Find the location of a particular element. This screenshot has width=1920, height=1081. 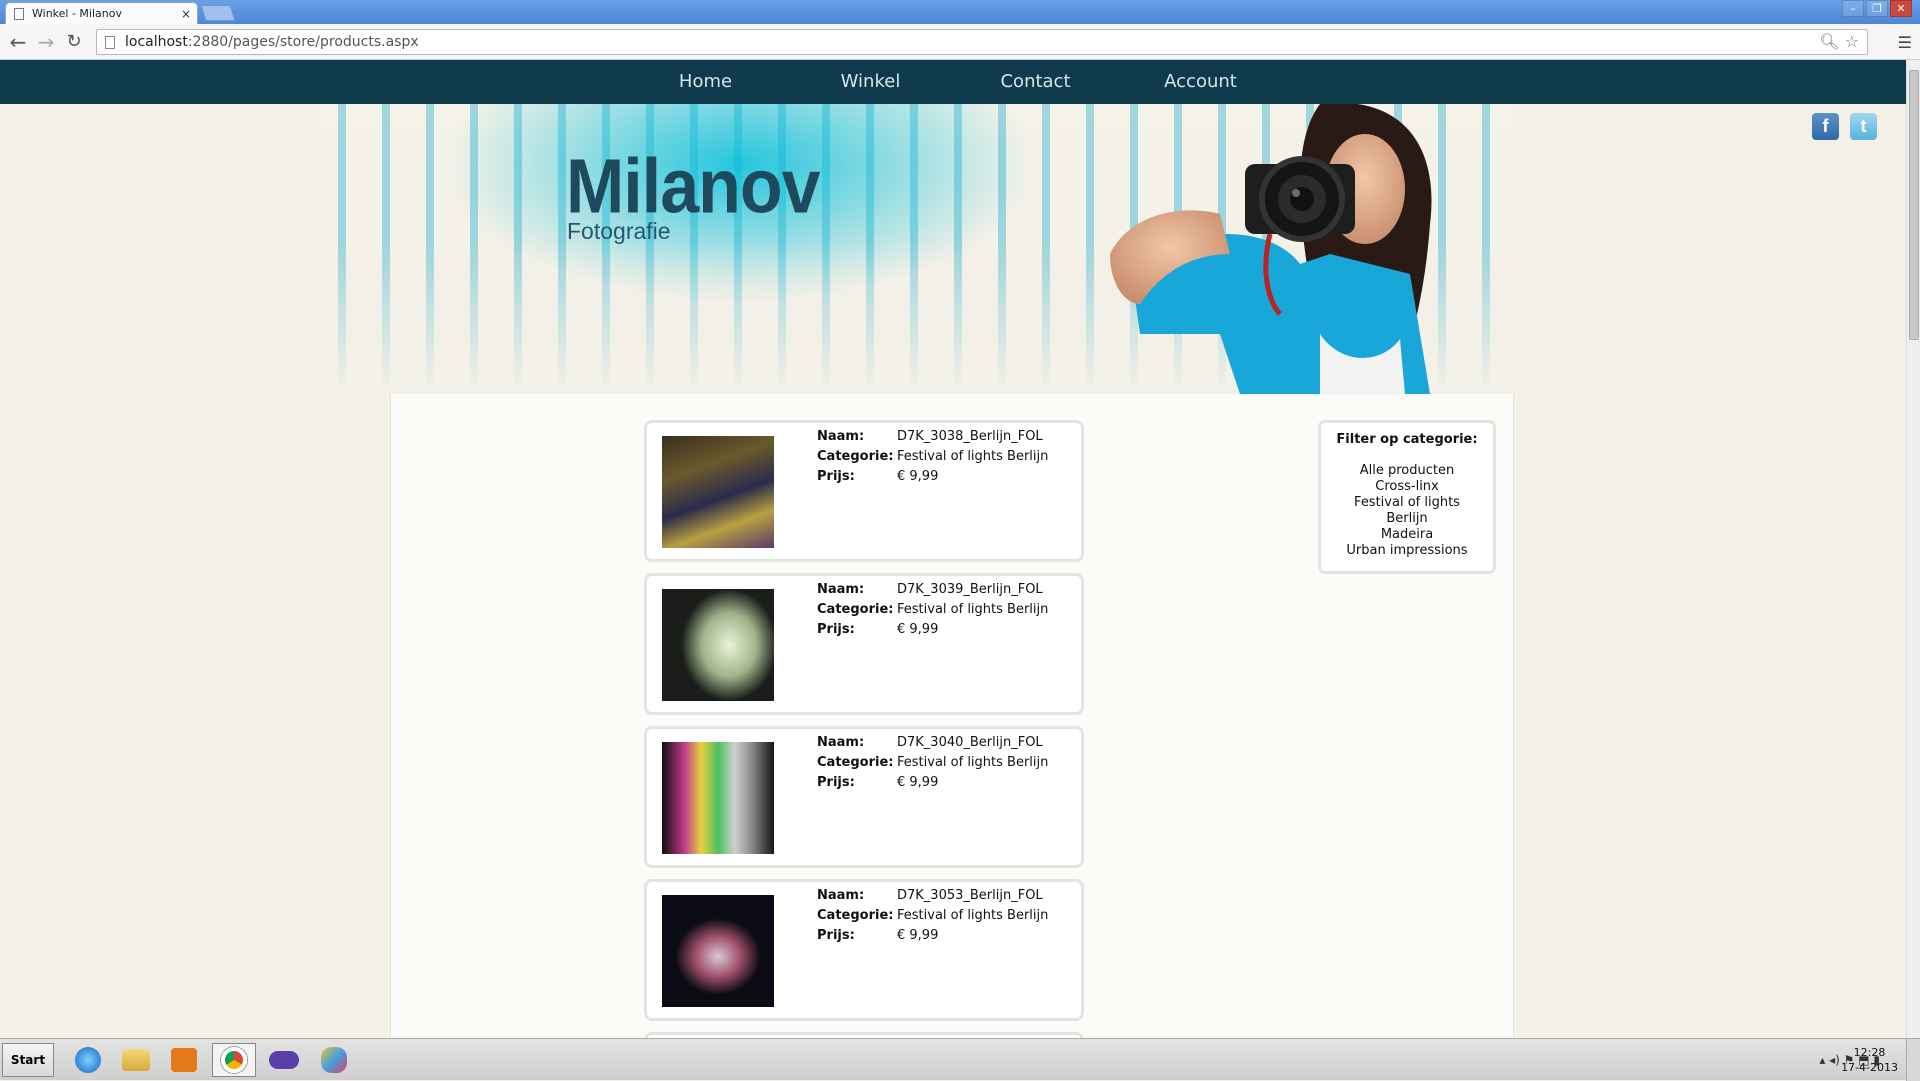

filter-urban-impressions: Urban impressions is located at coordinates (1407, 551).